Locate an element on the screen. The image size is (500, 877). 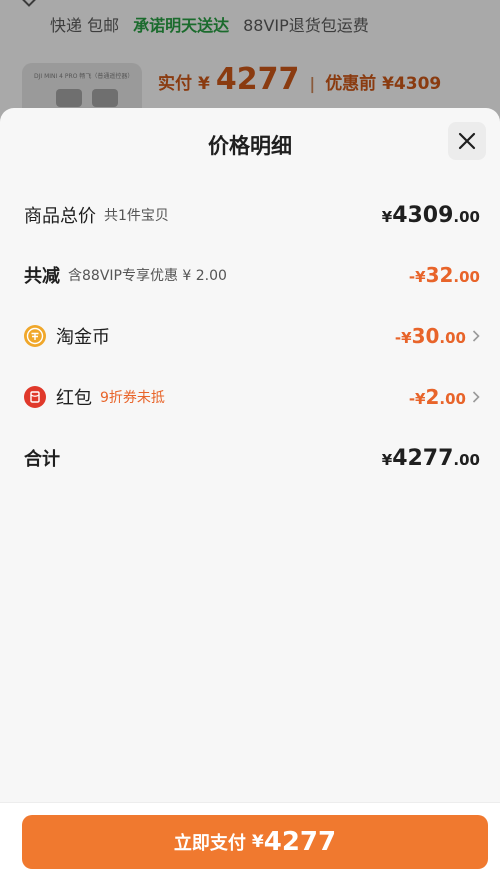
row-redpacket: 红包 9折券未抵 -¥ 2.00 is located at coordinates (252, 397).